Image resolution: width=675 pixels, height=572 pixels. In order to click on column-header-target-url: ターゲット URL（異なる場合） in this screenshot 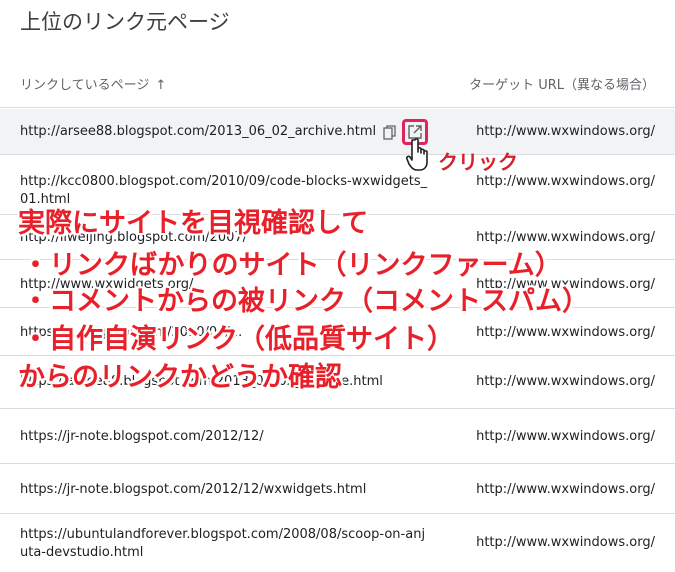, I will do `click(562, 85)`.